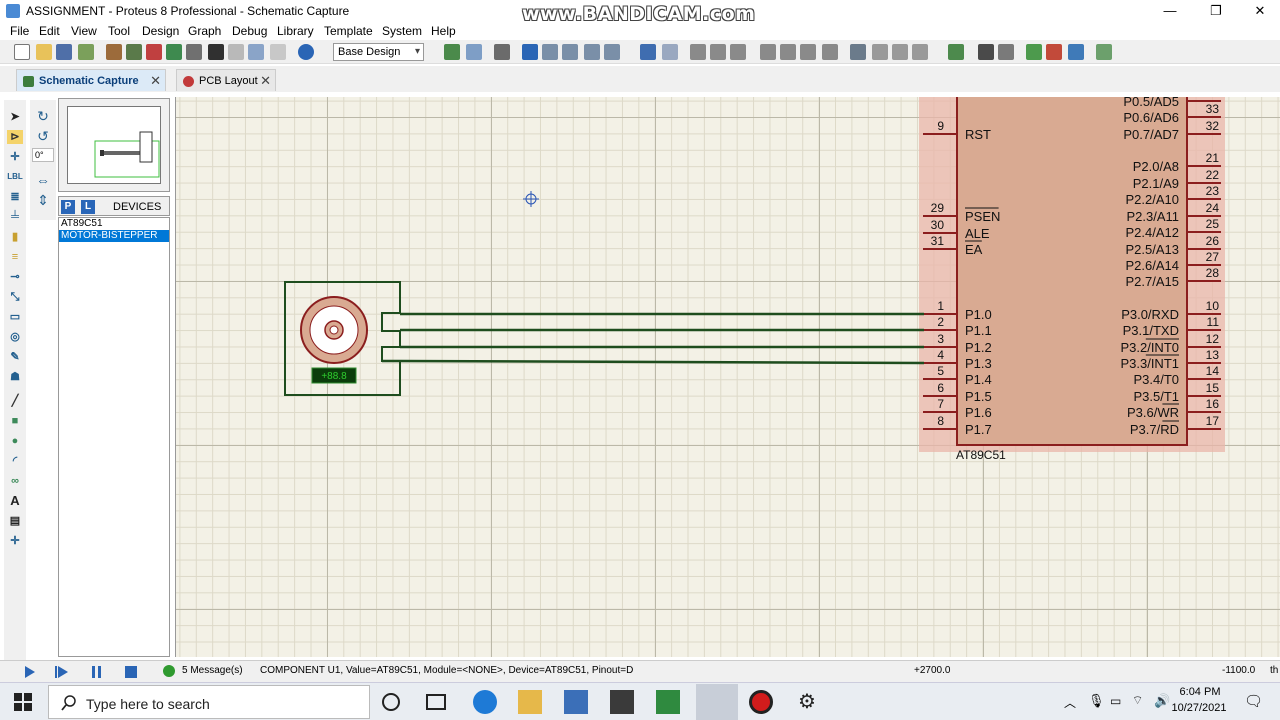 This screenshot has height=720, width=1280. Describe the element at coordinates (648, 52) in the screenshot. I see `undo-icon` at that location.